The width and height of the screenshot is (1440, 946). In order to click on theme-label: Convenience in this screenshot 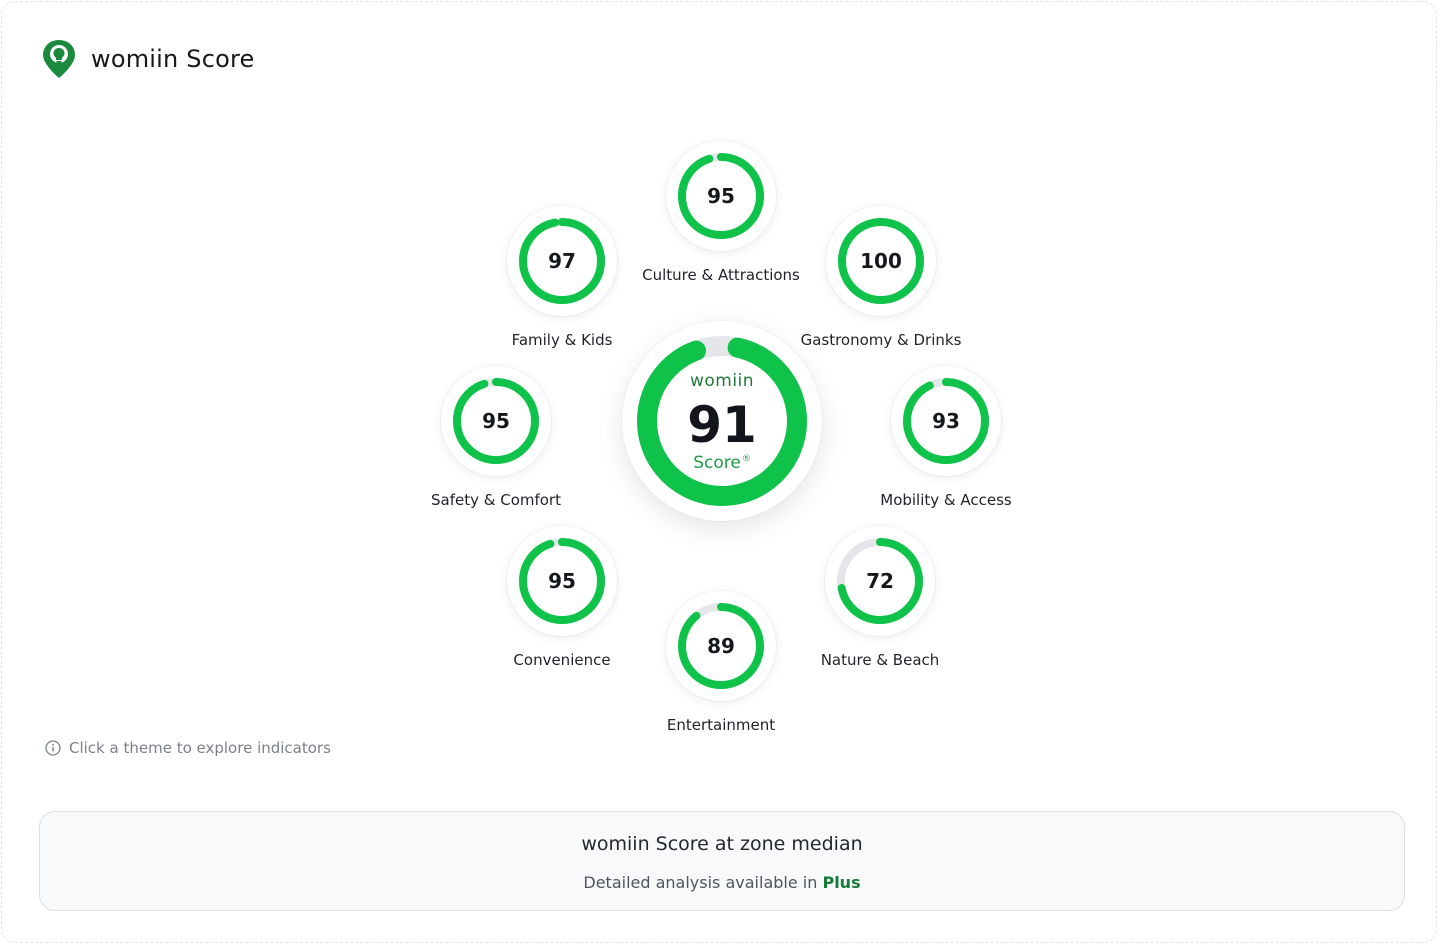, I will do `click(562, 660)`.